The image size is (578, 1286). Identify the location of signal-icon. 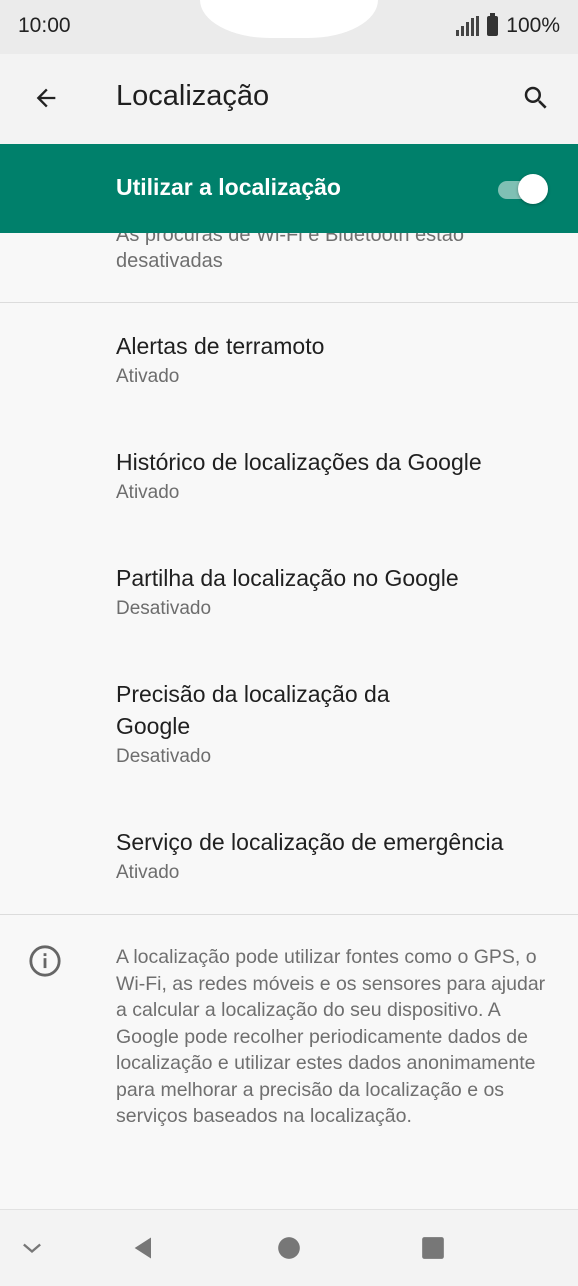
(468, 26).